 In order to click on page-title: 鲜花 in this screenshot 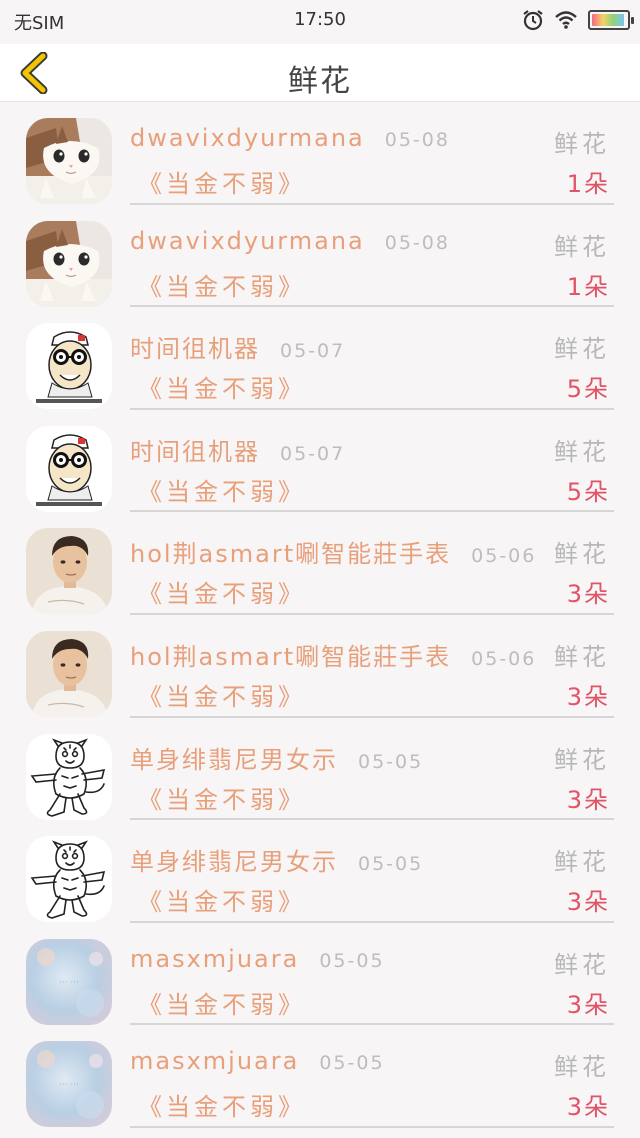, I will do `click(320, 81)`.